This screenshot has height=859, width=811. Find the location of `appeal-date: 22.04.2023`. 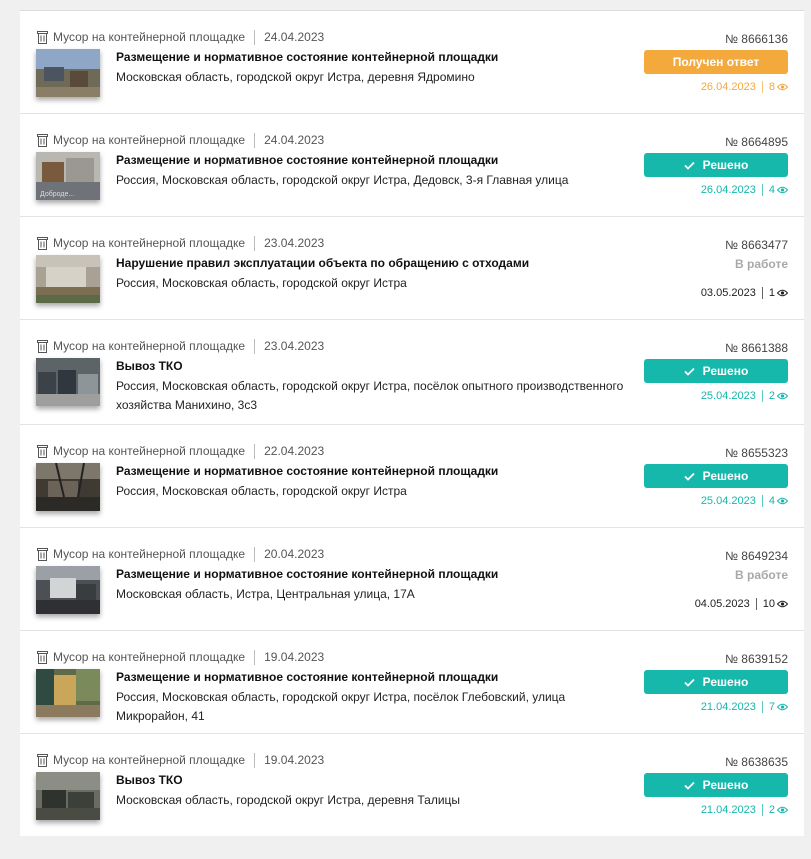

appeal-date: 22.04.2023 is located at coordinates (294, 451).